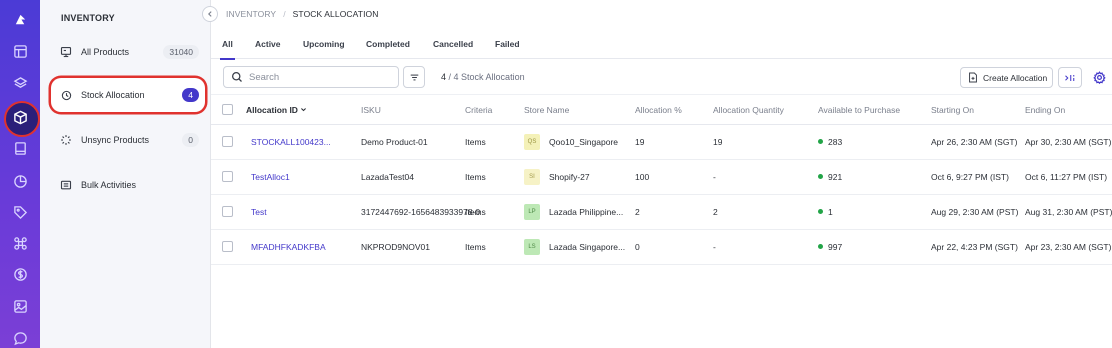  Describe the element at coordinates (748, 110) in the screenshot. I see `column-header-allocation-qty: Allocation Quantity` at that location.